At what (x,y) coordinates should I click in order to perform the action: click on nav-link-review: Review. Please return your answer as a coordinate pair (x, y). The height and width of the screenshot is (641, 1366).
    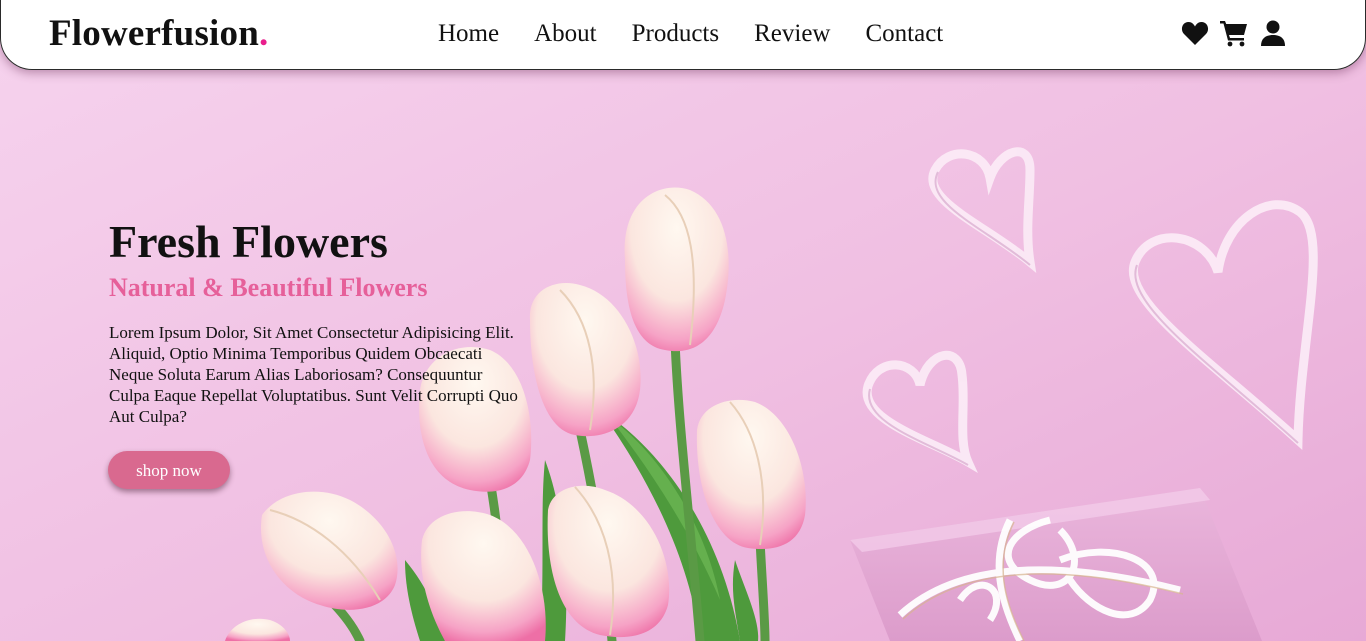
    Looking at the image, I should click on (792, 34).